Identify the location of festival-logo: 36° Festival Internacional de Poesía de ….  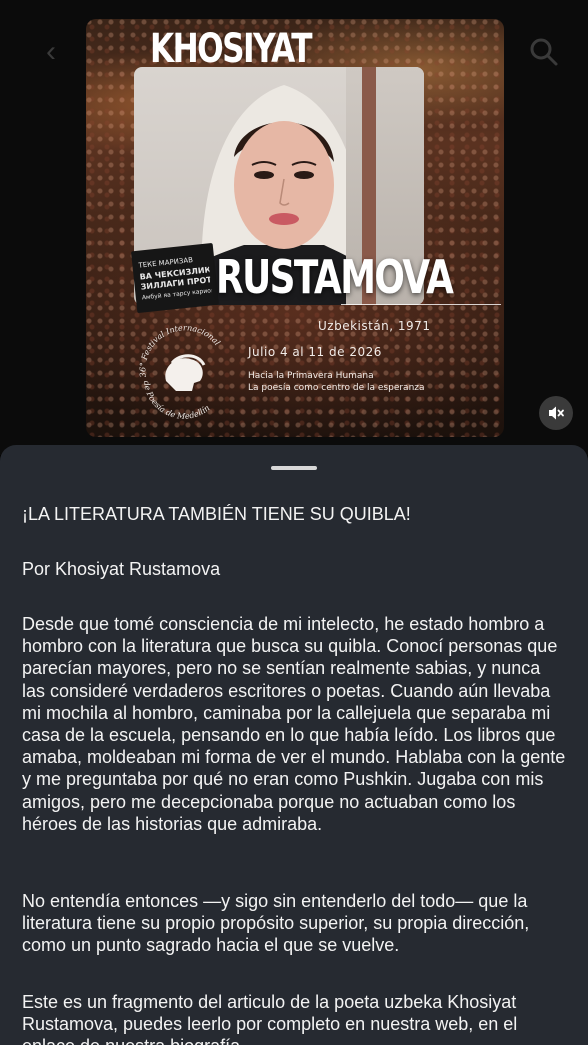
(184, 371).